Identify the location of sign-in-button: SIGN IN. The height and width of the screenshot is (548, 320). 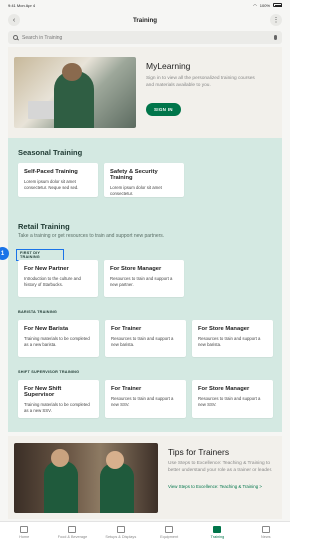
(163, 110).